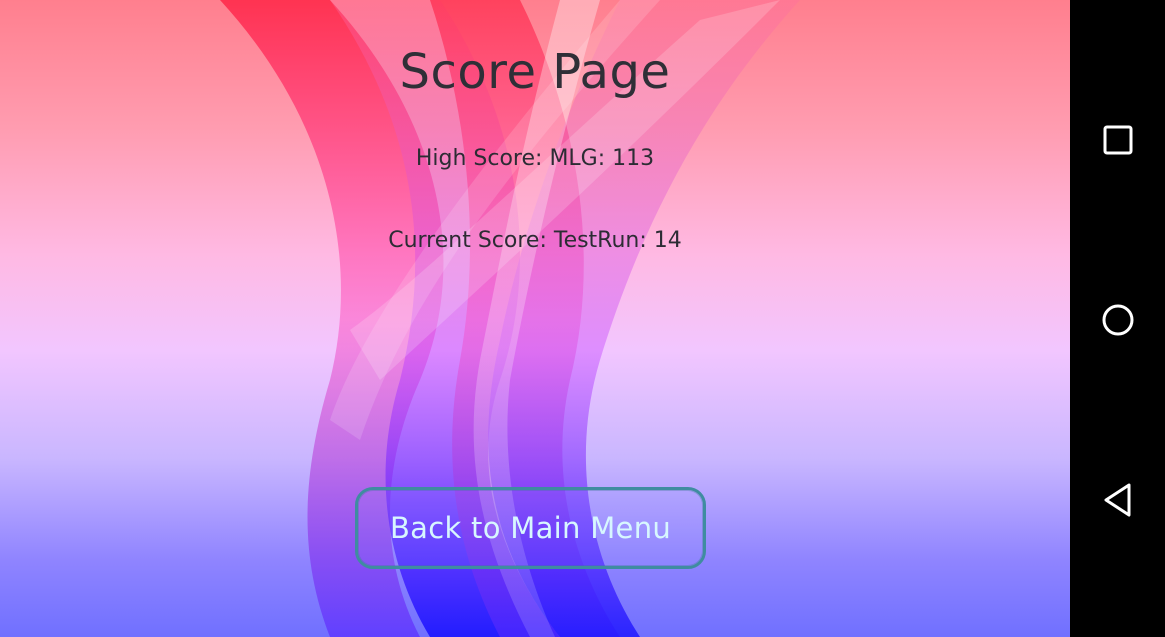 The height and width of the screenshot is (637, 1165). What do you see at coordinates (535, 240) in the screenshot?
I see `current-score-text: Current Score: TestRun: 14` at bounding box center [535, 240].